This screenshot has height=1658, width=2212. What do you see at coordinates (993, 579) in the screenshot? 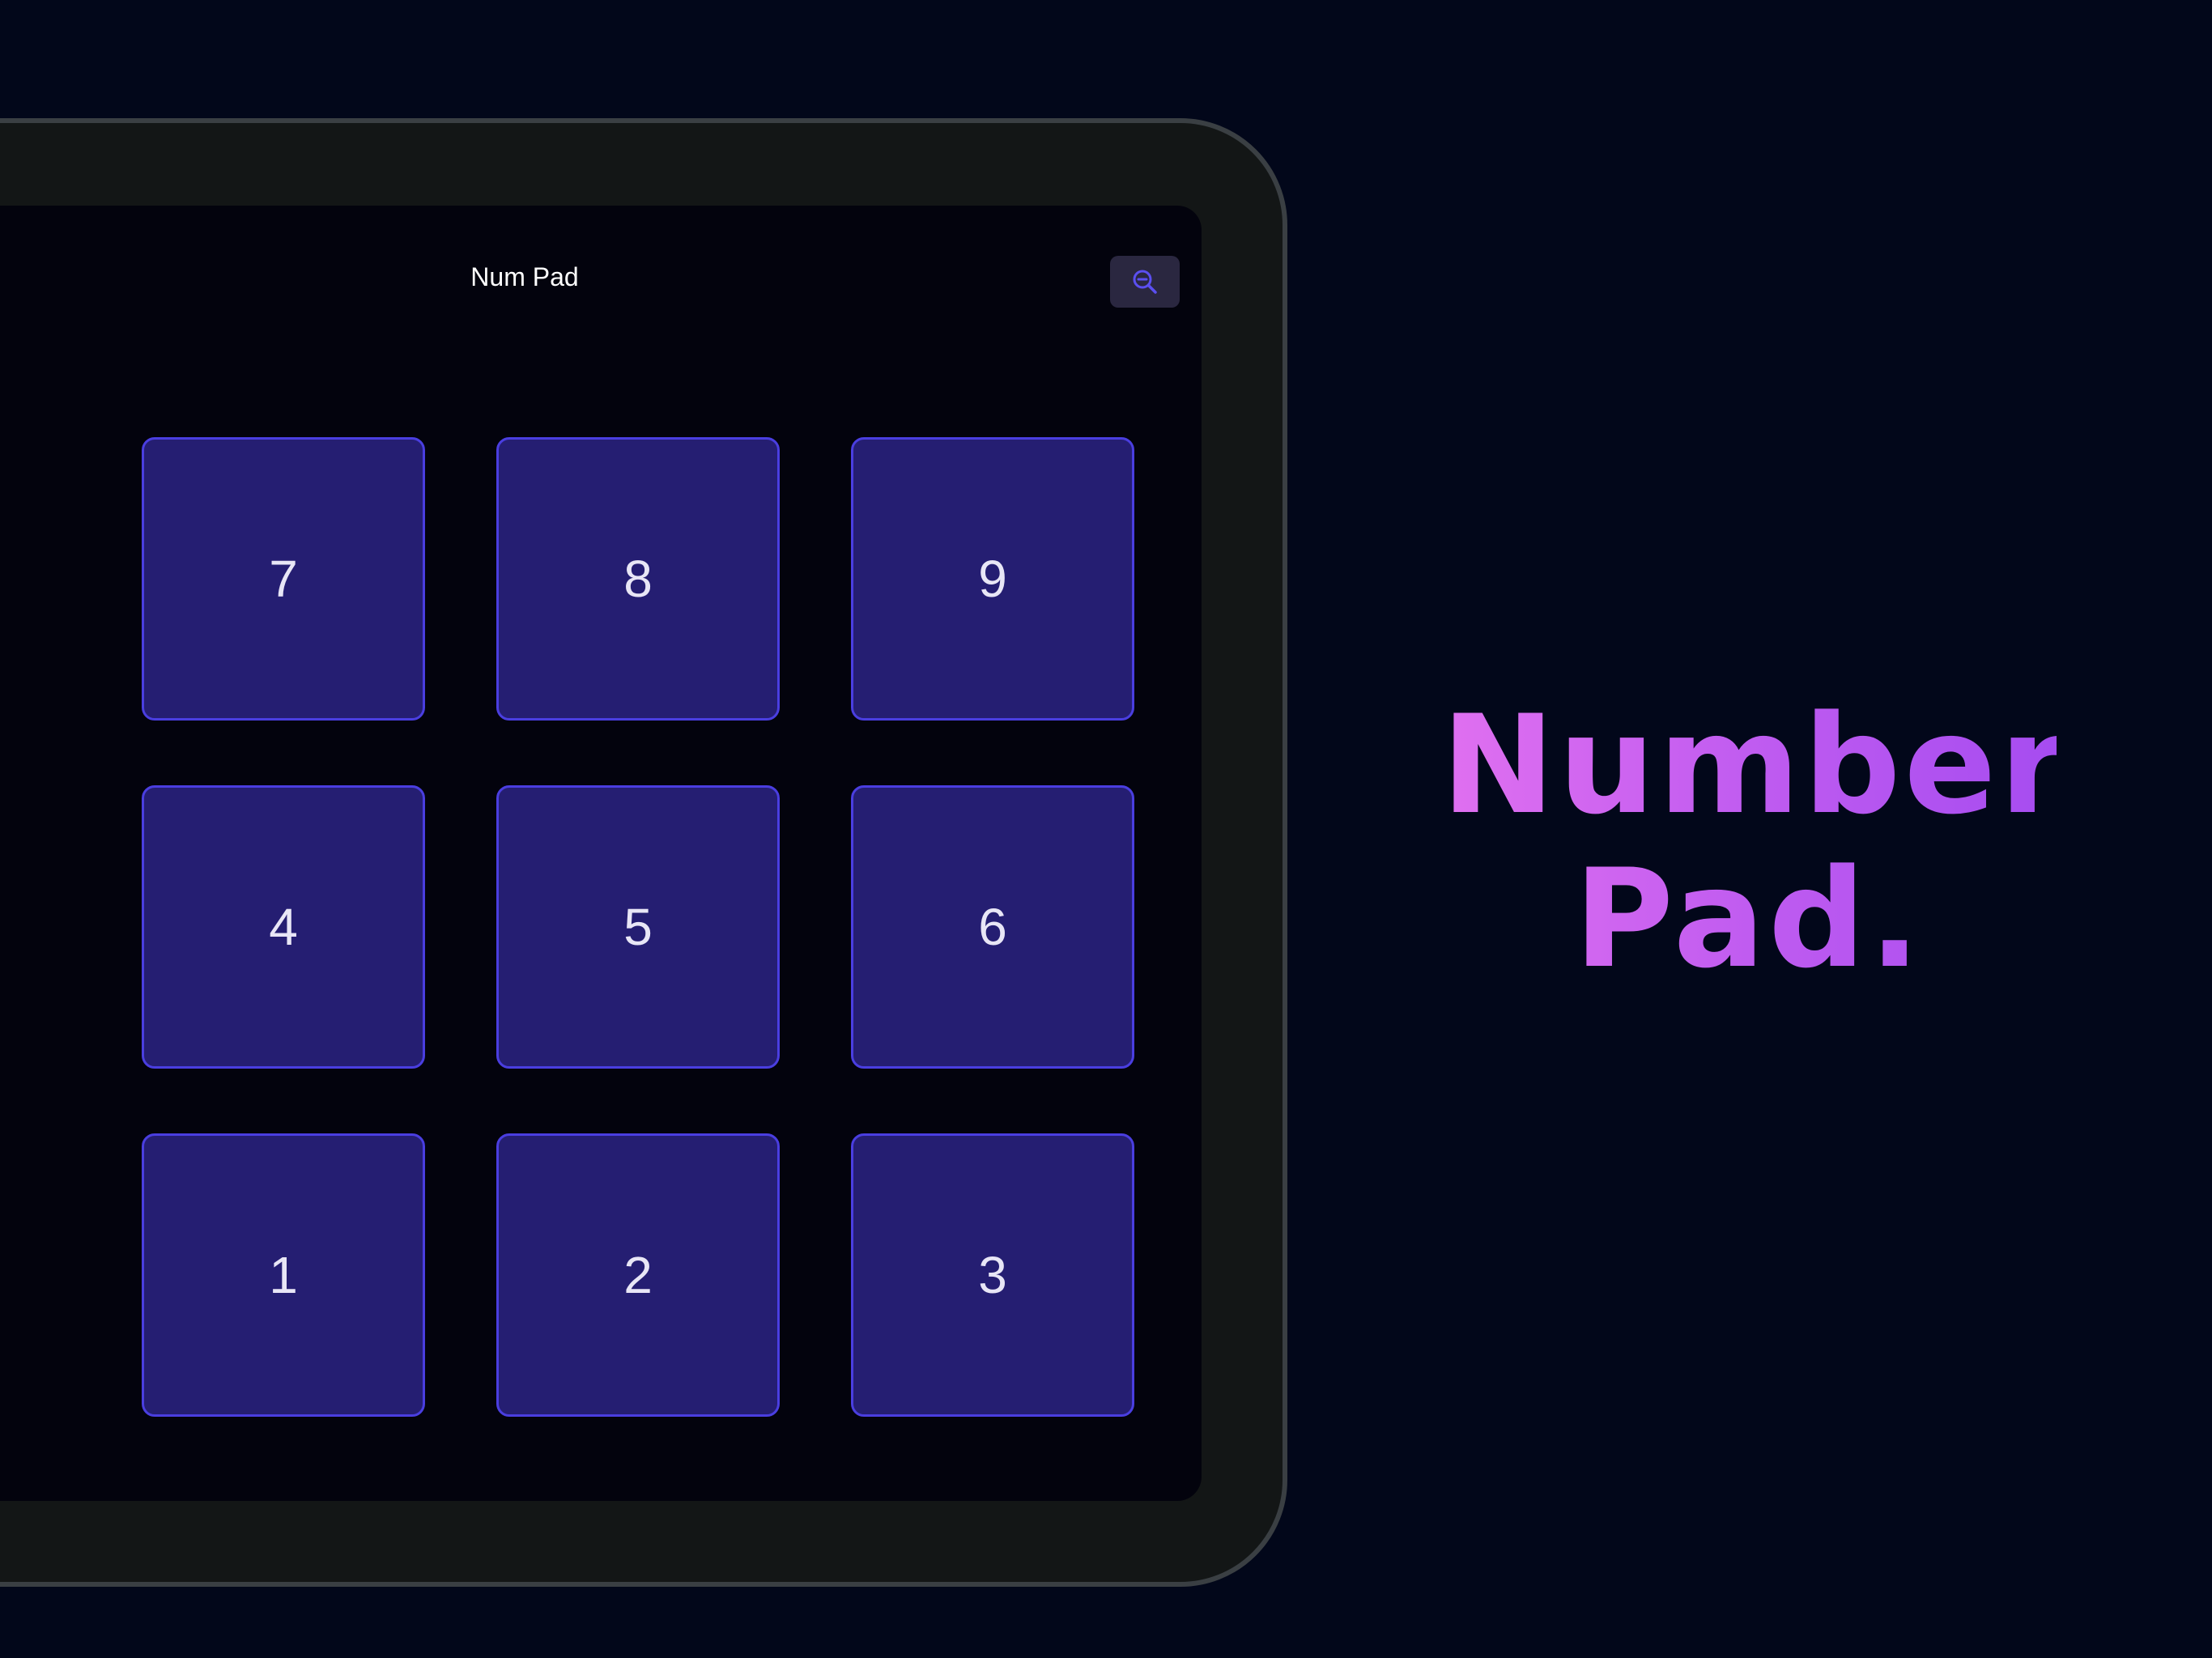
I see `key-9: 9` at bounding box center [993, 579].